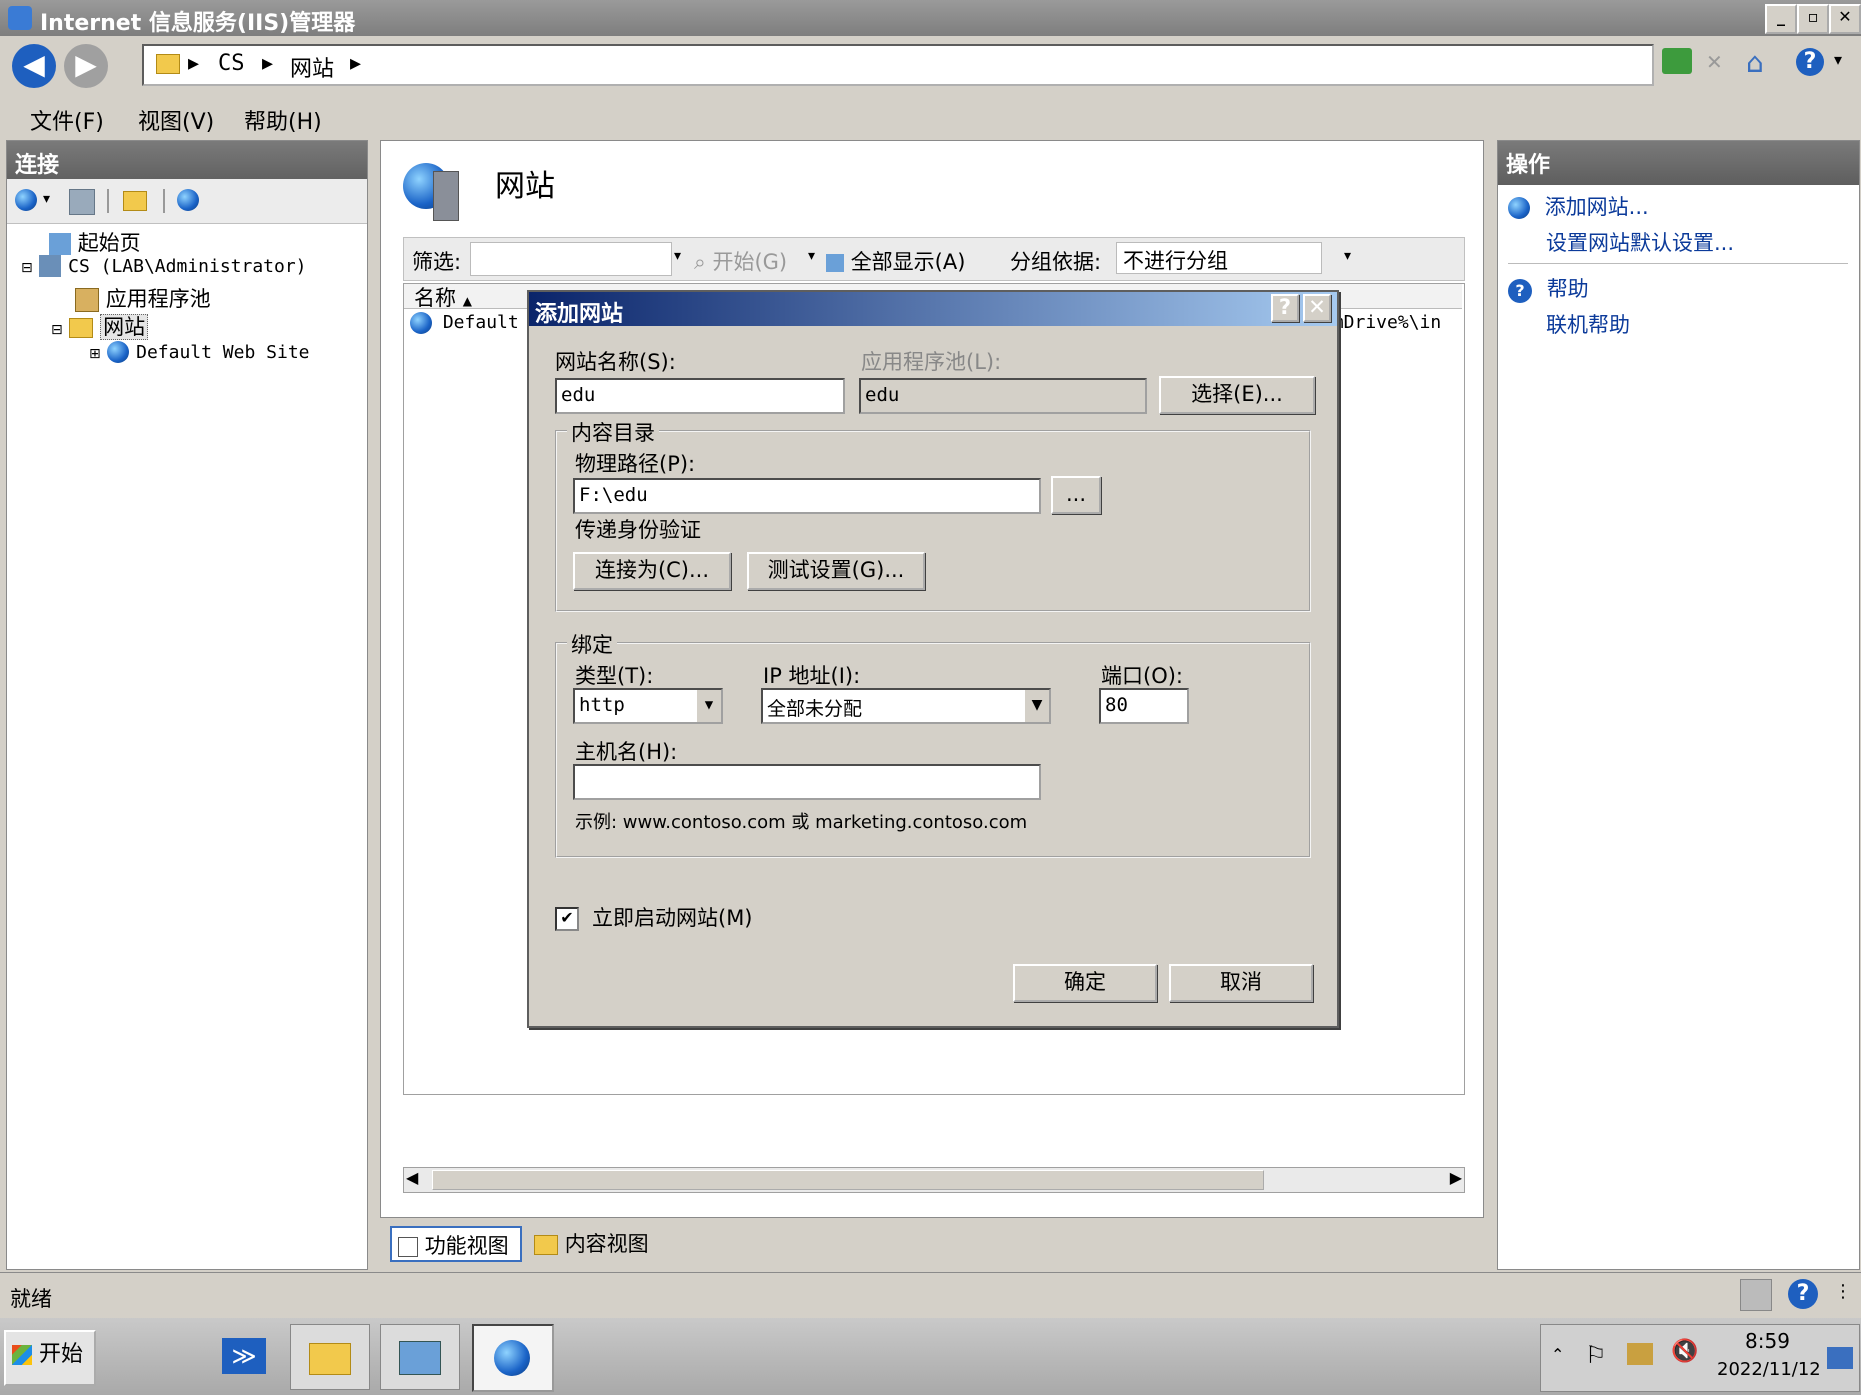 This screenshot has height=1395, width=1861. Describe the element at coordinates (567, 919) in the screenshot. I see `checkbox-checked-icon: ✔` at that location.